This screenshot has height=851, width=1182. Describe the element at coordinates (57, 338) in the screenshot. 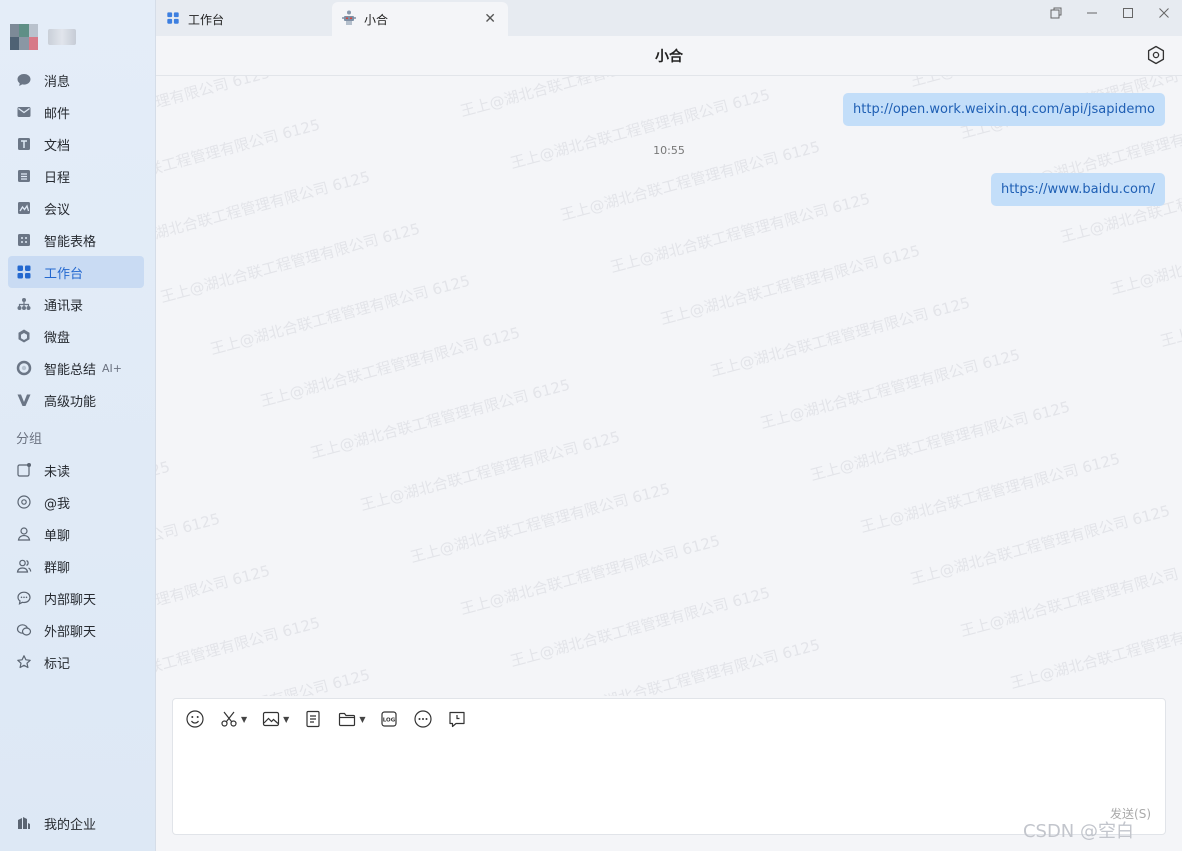

I see `sidebar-item-label: 微盘` at that location.